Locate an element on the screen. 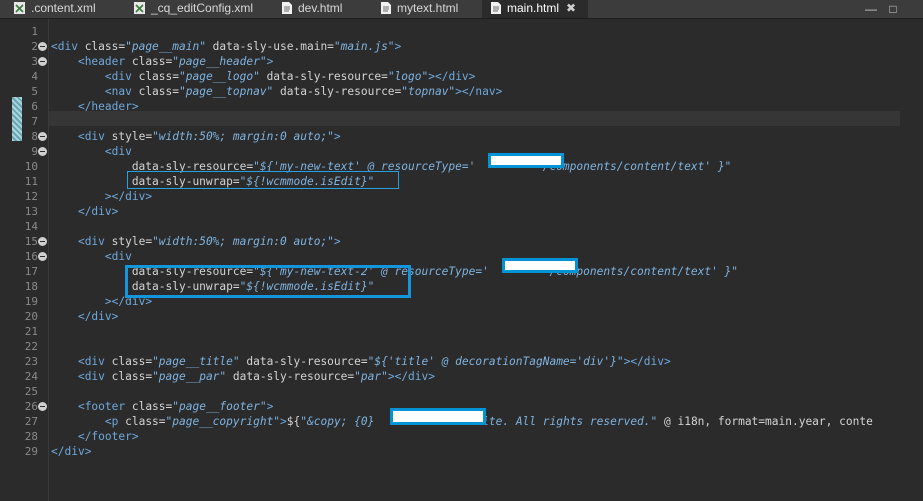 This screenshot has height=501, width=923. maximize-button: □ is located at coordinates (893, 9).